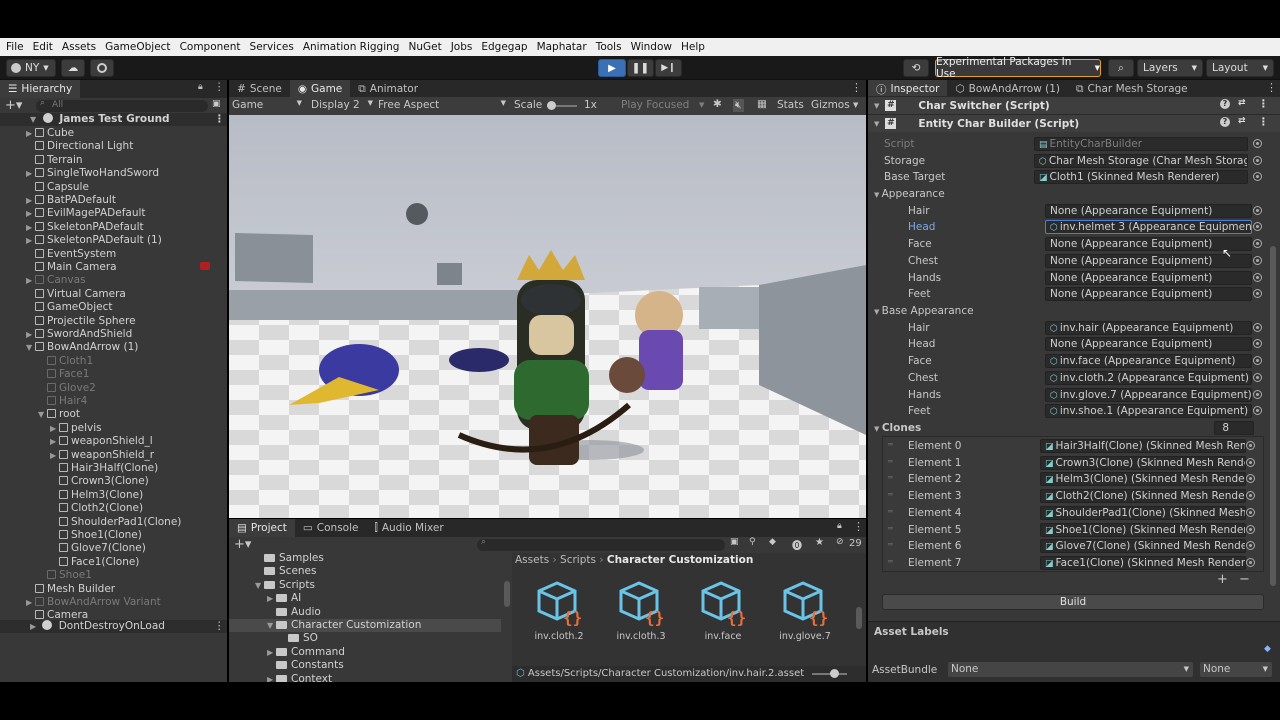 This screenshot has height=720, width=1280. Describe the element at coordinates (408, 528) in the screenshot. I see `tab-audio-mixer: ⫿ Audio Mixer` at that location.